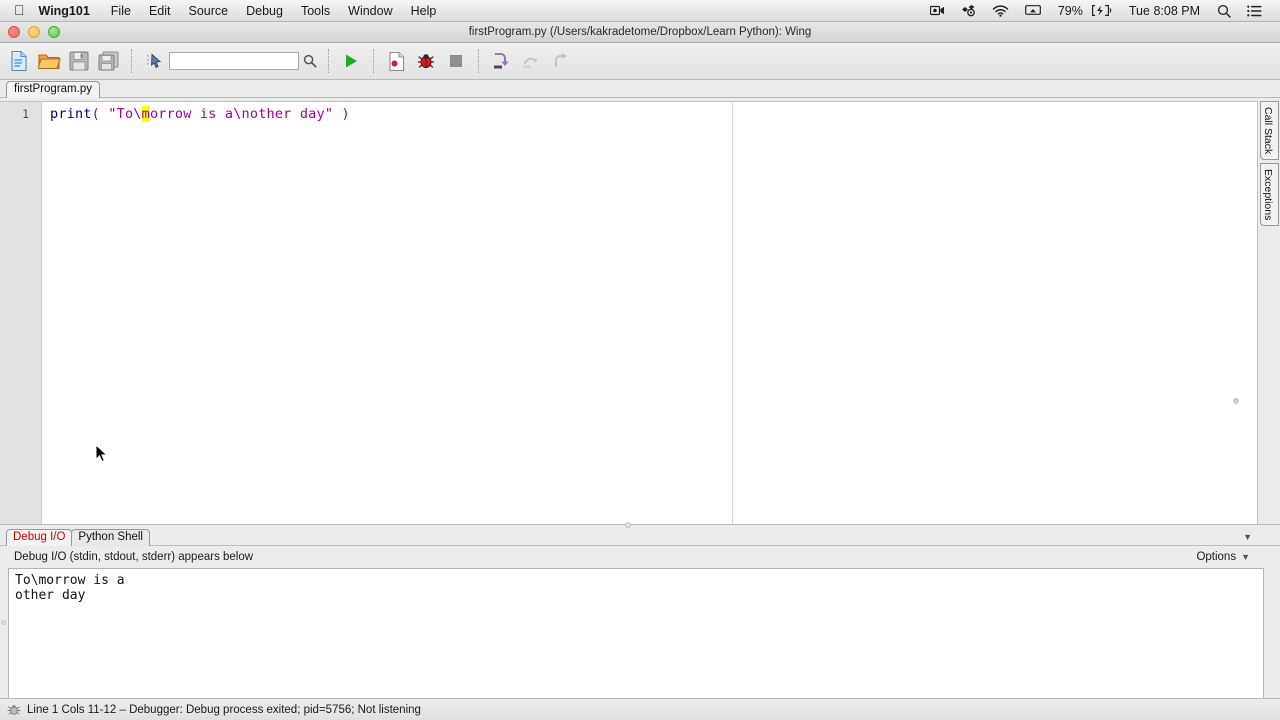  What do you see at coordinates (14, 710) in the screenshot?
I see `bug-icon` at bounding box center [14, 710].